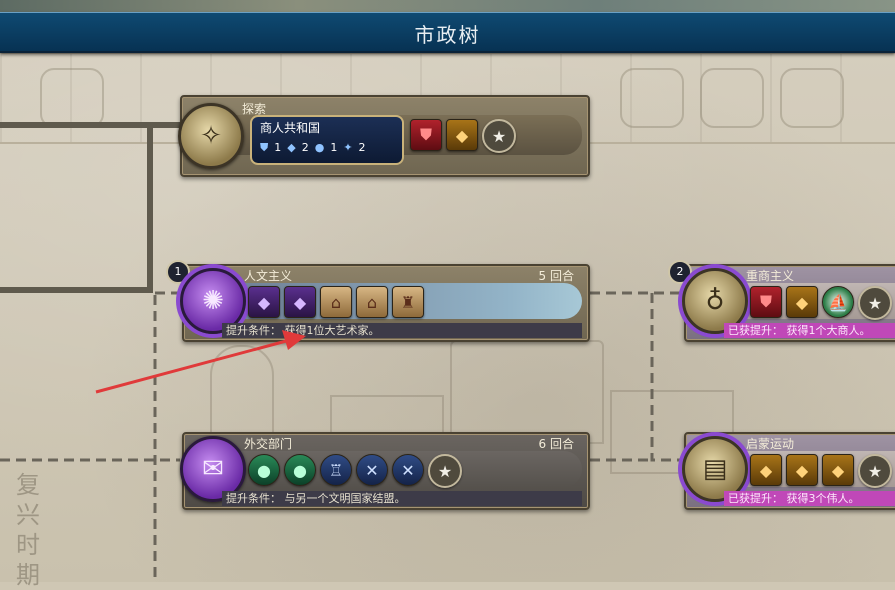 This screenshot has width=895, height=590. I want to click on header-bar: 市政树, so click(447, 32).